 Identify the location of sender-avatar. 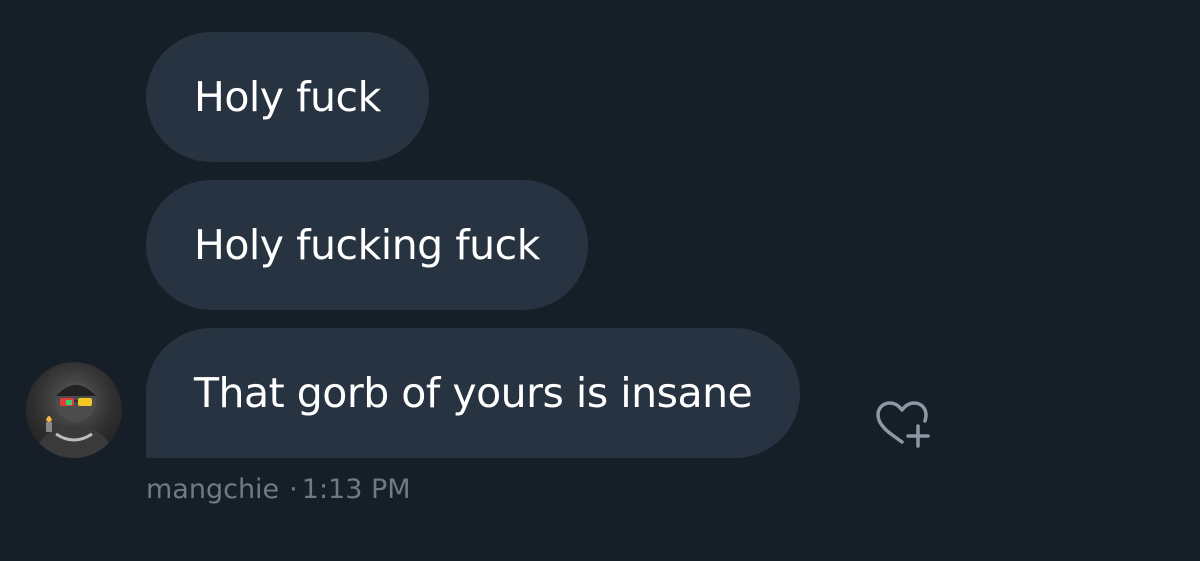
(74, 410).